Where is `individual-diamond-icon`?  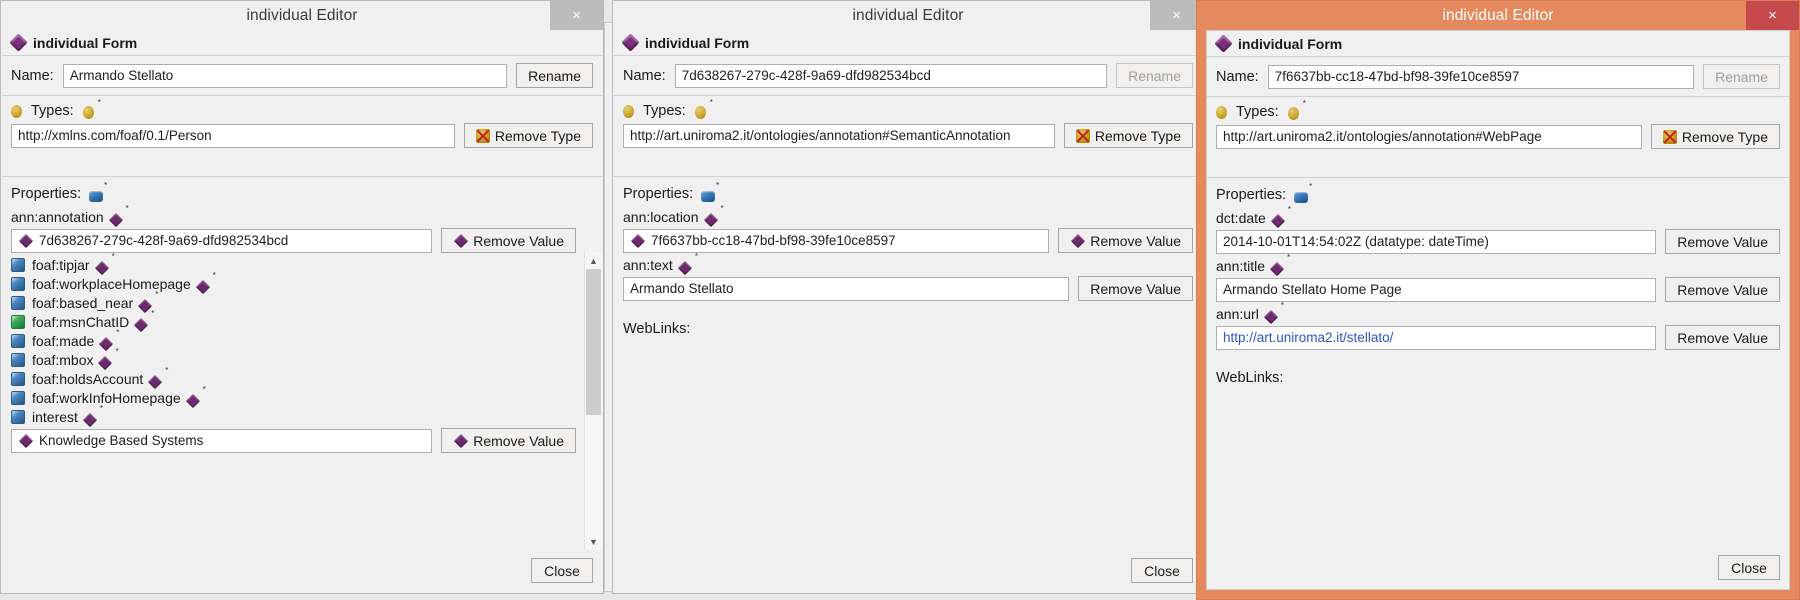 individual-diamond-icon is located at coordinates (637, 240).